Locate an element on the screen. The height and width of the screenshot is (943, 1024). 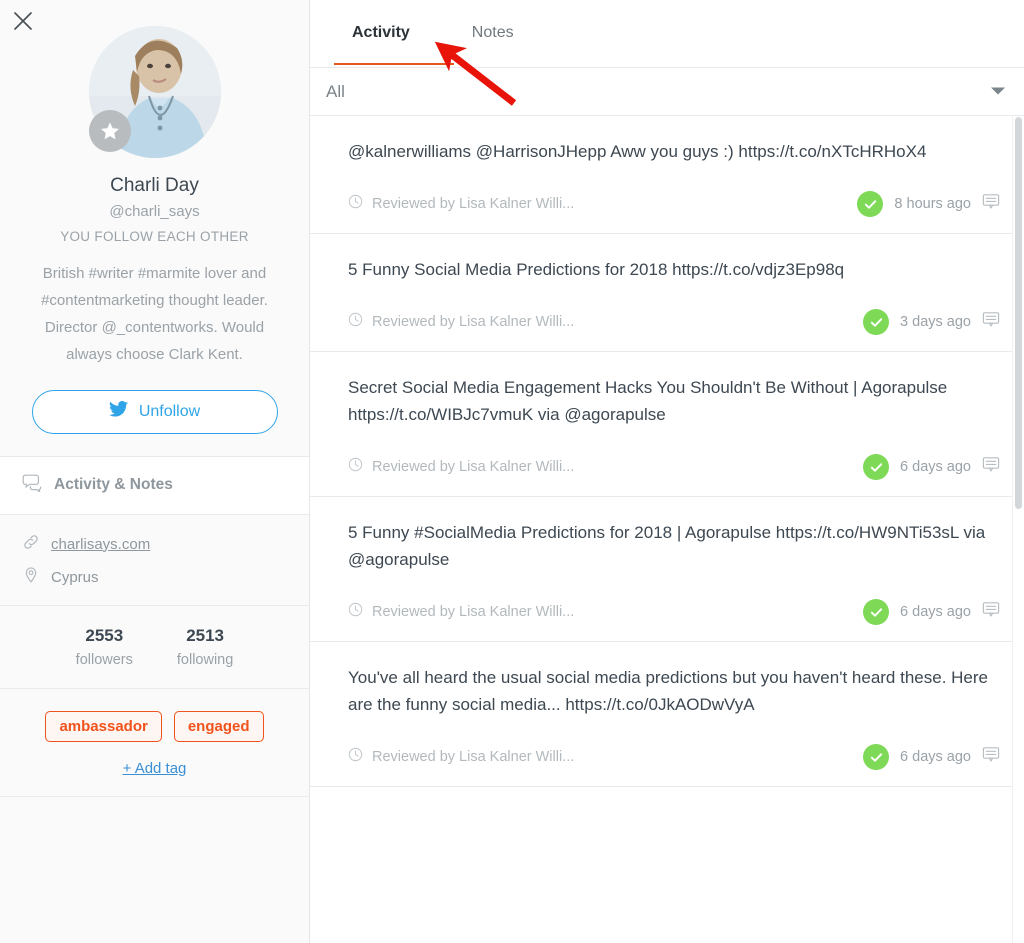
activity-status-block: 3 days ago is located at coordinates (931, 322).